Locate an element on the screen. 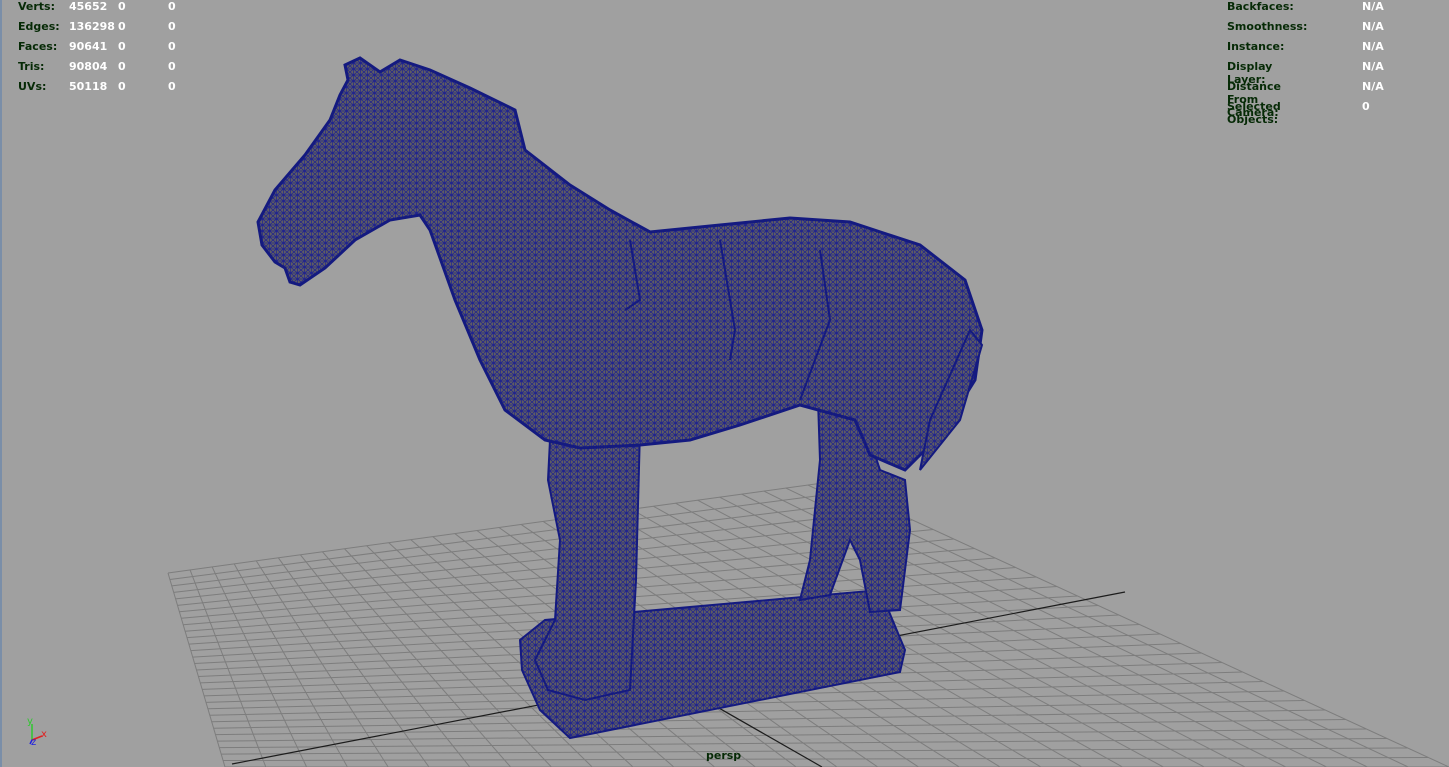 Image resolution: width=1449 pixels, height=767 pixels. horse-front-legs is located at coordinates (587, 565).